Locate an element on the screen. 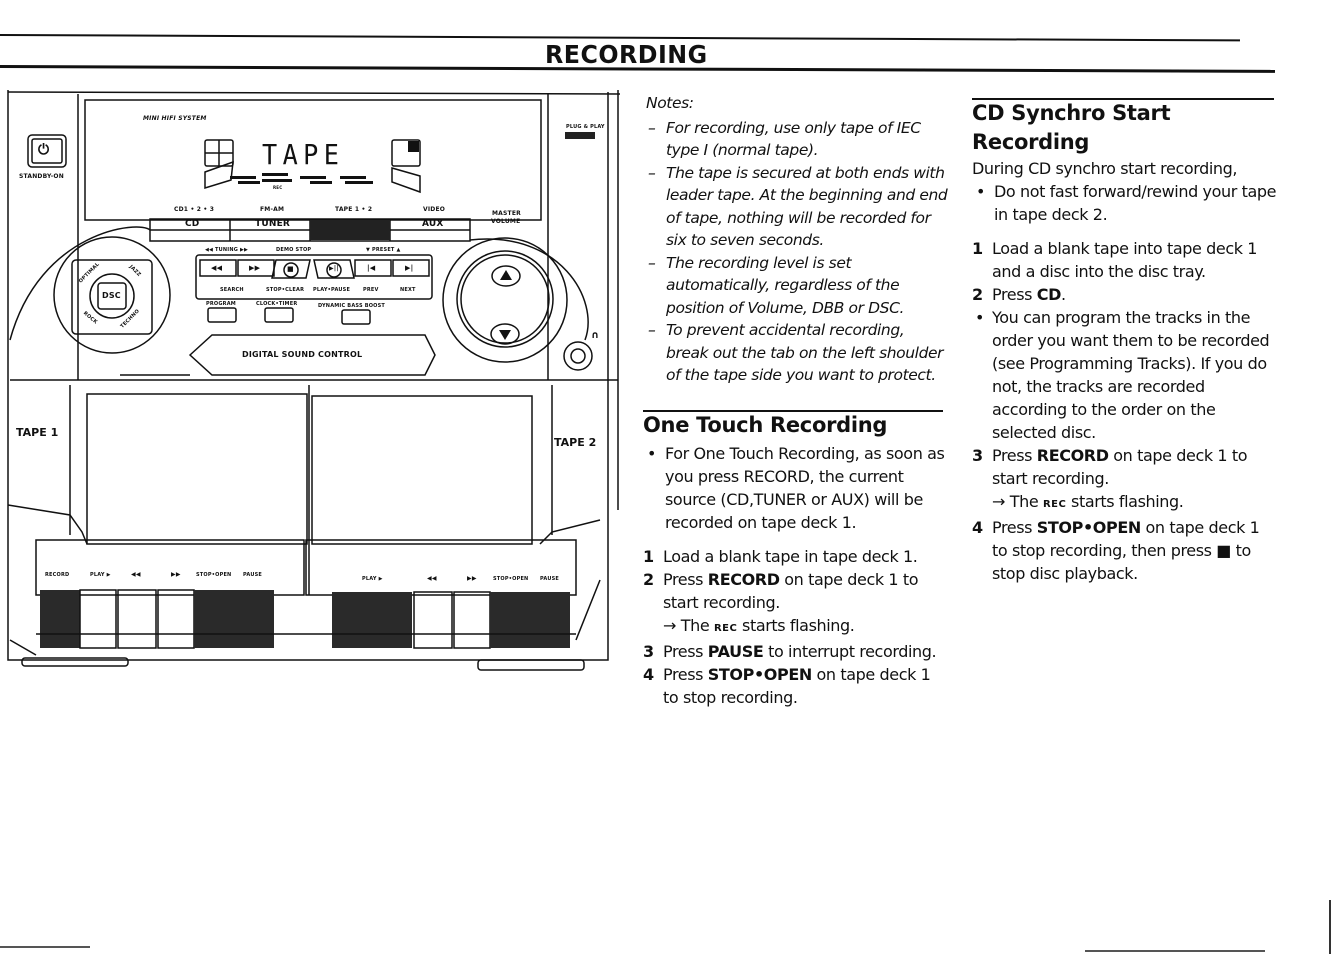 The width and height of the screenshot is (1335, 954). step-text: to interrupt recording. is located at coordinates (850, 651).